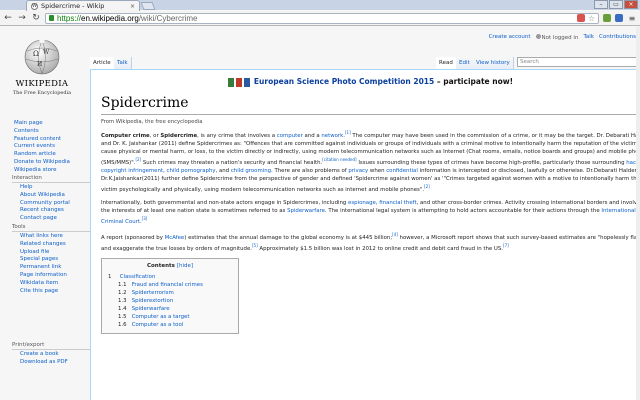 The height and width of the screenshot is (400, 640). I want to click on search-input: Search, so click(577, 62).